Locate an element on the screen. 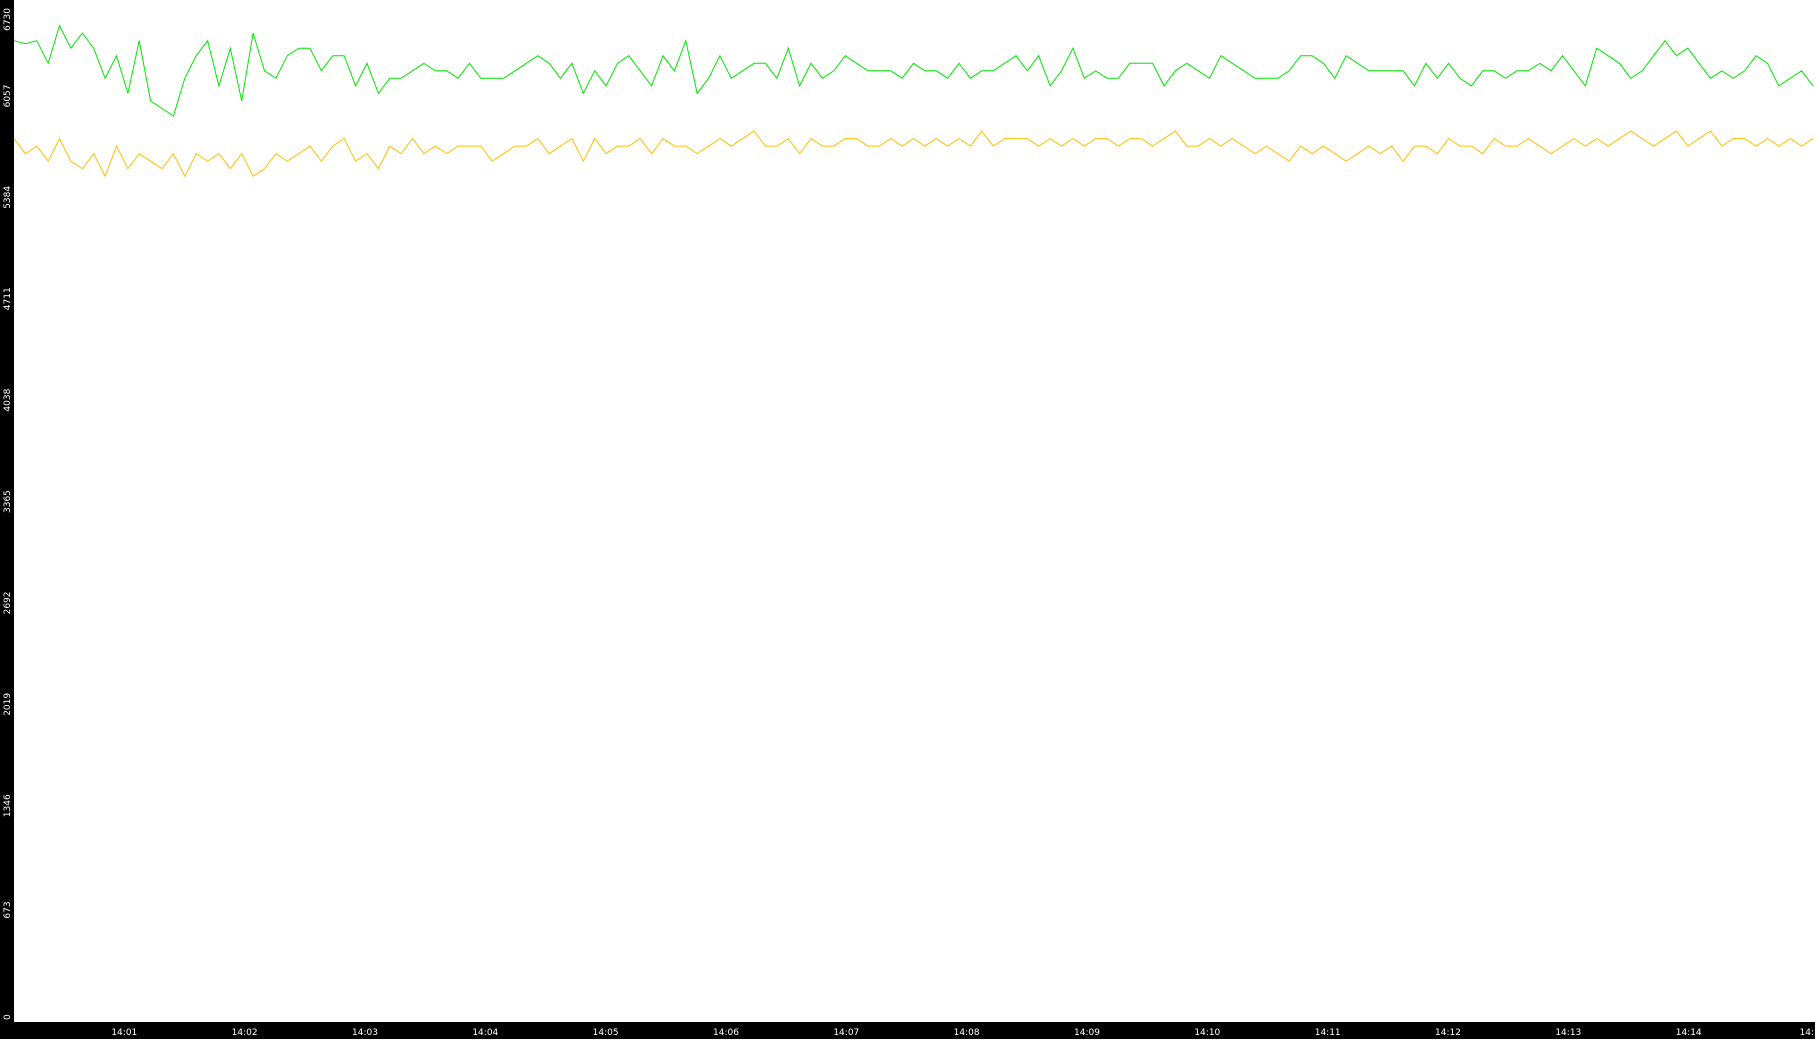  y-tick-label: 0 is located at coordinates (8, 1017).